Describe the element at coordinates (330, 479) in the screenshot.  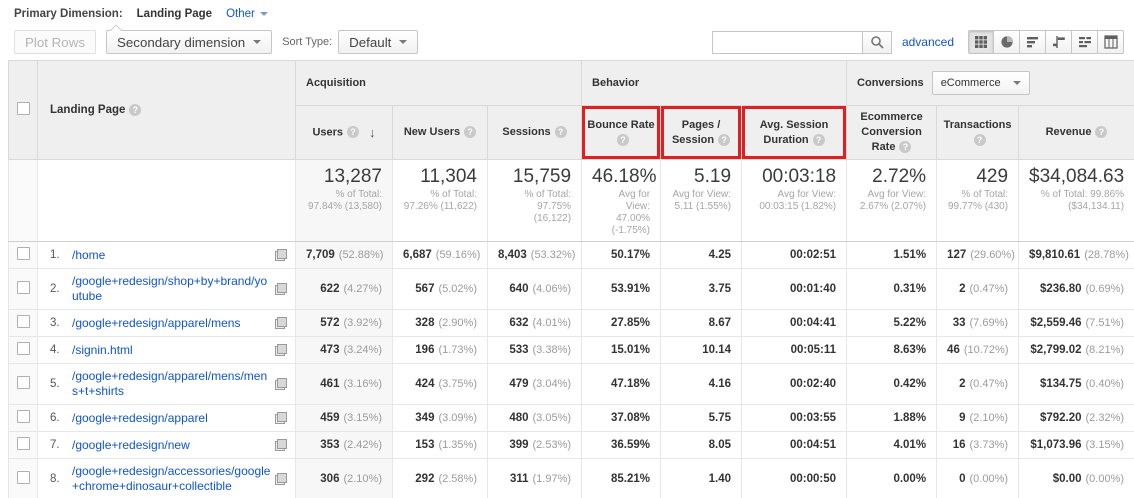
I see `users-value: 306` at that location.